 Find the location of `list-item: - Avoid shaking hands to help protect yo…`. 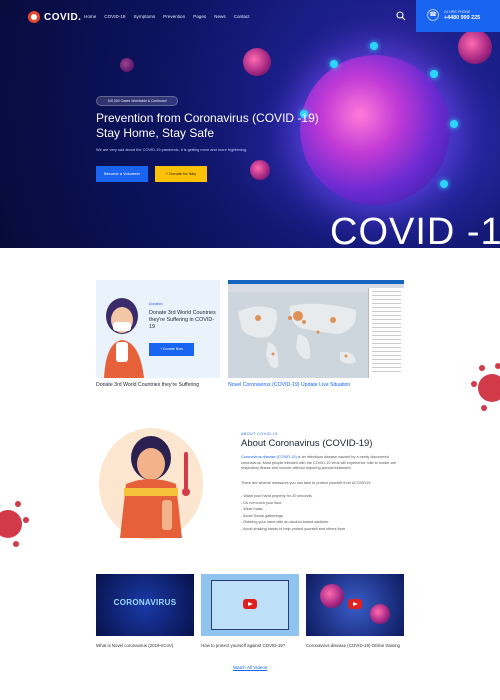

list-item: - Avoid shaking hands to help protect yo… is located at coordinates (293, 528).